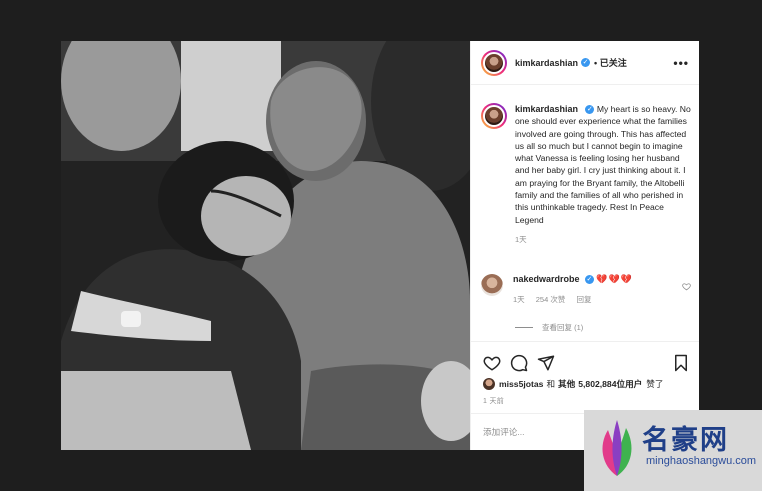 The width and height of the screenshot is (762, 491). Describe the element at coordinates (614, 279) in the screenshot. I see `comment-text: 💔💔💔` at that location.